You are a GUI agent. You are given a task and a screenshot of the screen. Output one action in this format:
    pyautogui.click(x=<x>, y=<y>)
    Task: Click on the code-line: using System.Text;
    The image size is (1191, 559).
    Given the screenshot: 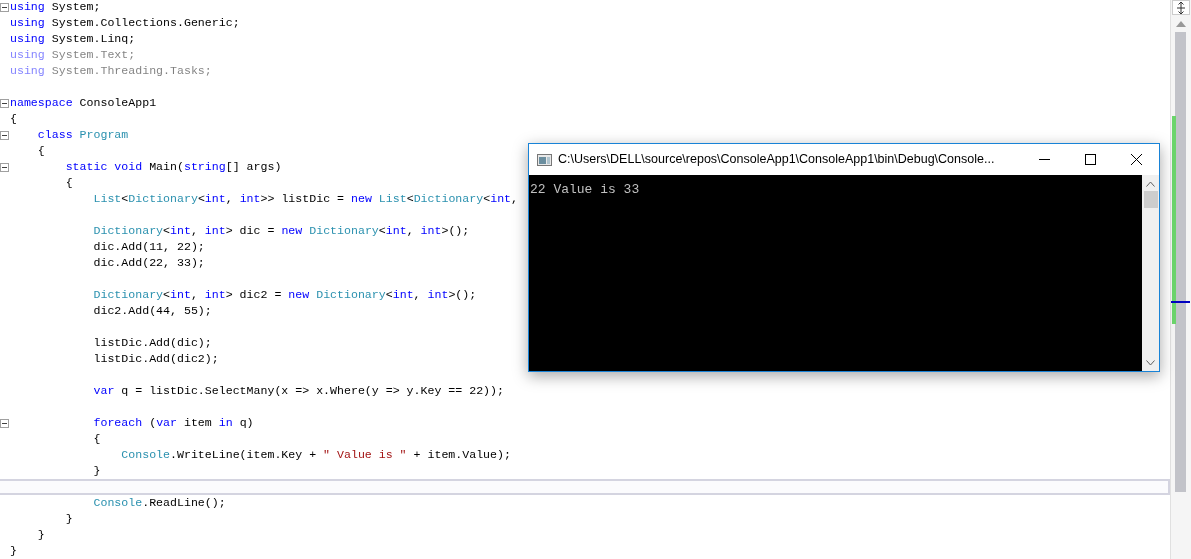 What is the action you would take?
    pyautogui.click(x=73, y=55)
    